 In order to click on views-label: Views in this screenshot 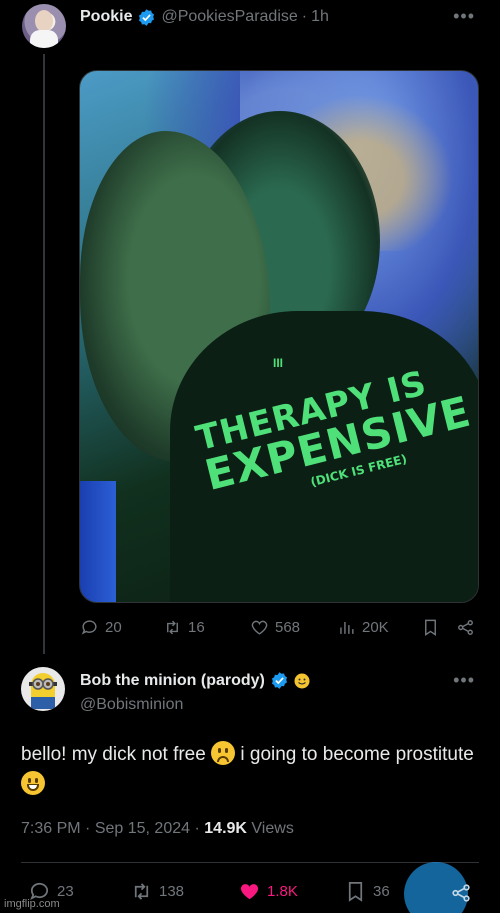, I will do `click(272, 828)`.